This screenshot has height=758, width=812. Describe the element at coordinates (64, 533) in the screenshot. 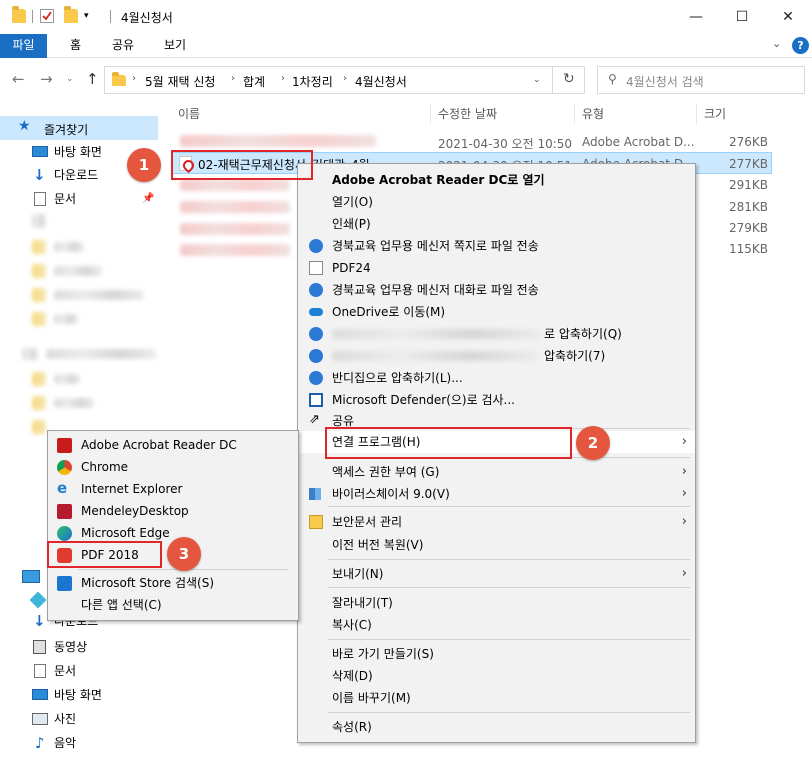

I see `edge-icon` at that location.